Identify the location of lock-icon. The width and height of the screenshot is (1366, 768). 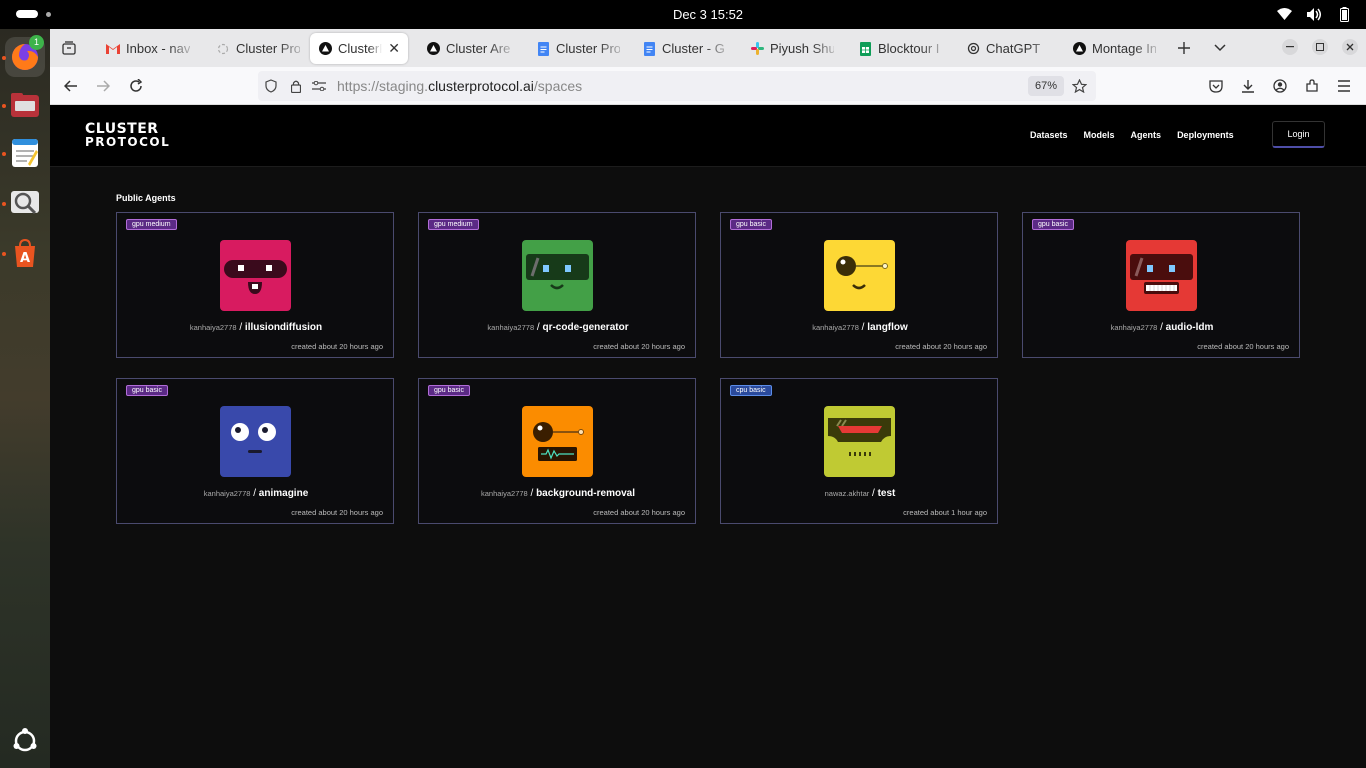
(296, 86).